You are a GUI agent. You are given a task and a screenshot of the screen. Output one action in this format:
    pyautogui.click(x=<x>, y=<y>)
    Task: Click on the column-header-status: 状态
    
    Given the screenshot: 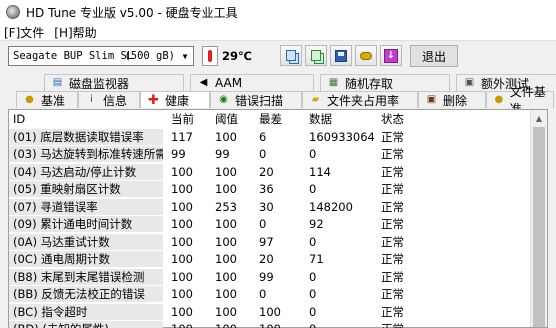 What is the action you would take?
    pyautogui.click(x=405, y=119)
    